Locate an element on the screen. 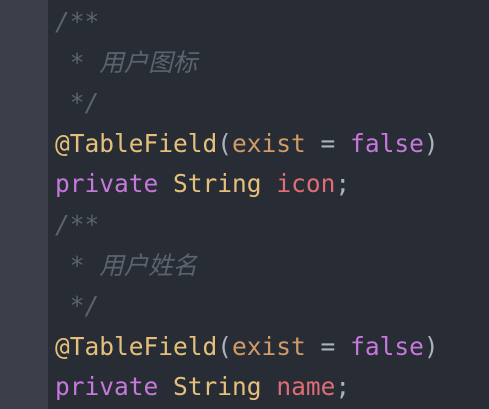  code-line: private String name; is located at coordinates (247, 387).